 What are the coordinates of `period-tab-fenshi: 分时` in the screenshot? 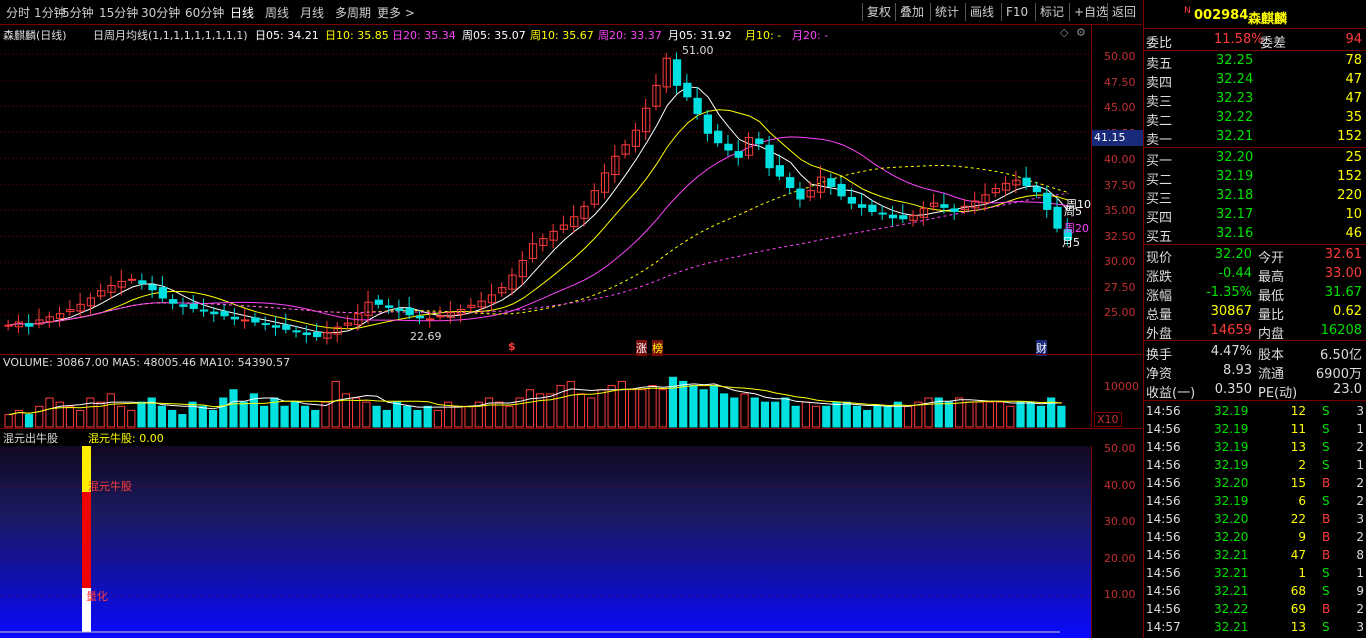 It's located at (18, 12).